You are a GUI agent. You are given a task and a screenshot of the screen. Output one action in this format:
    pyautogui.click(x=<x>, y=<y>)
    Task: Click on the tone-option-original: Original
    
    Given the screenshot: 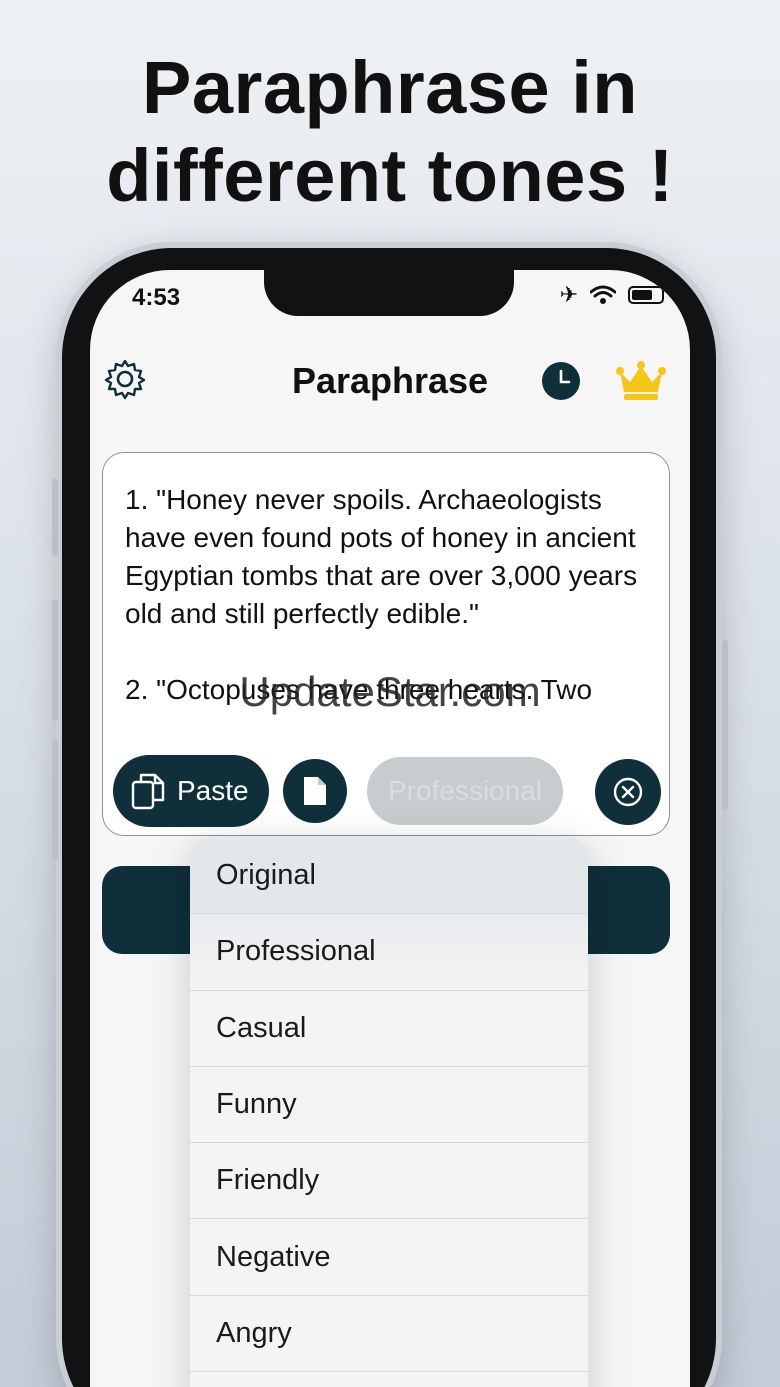 What is the action you would take?
    pyautogui.click(x=389, y=876)
    